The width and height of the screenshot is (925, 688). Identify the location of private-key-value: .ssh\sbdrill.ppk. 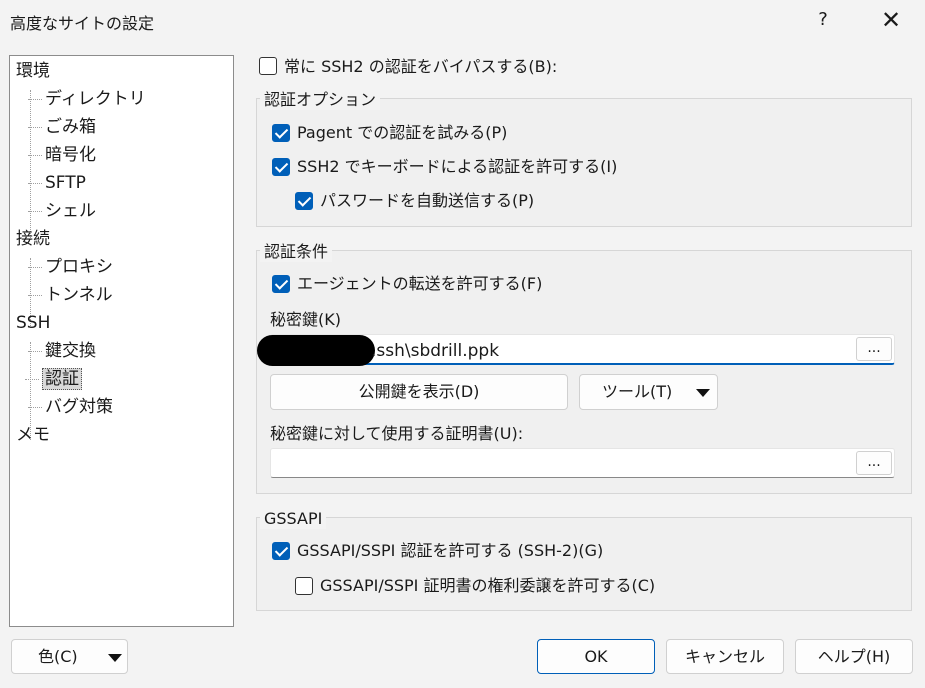
(435, 351).